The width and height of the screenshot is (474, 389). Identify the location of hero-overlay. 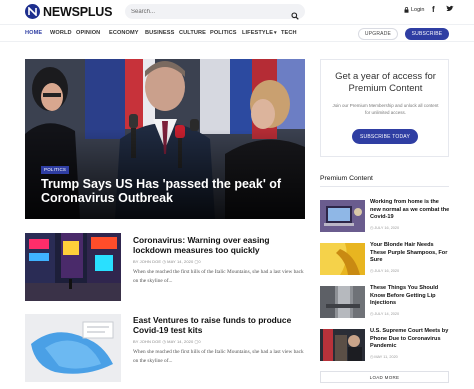
(165, 174).